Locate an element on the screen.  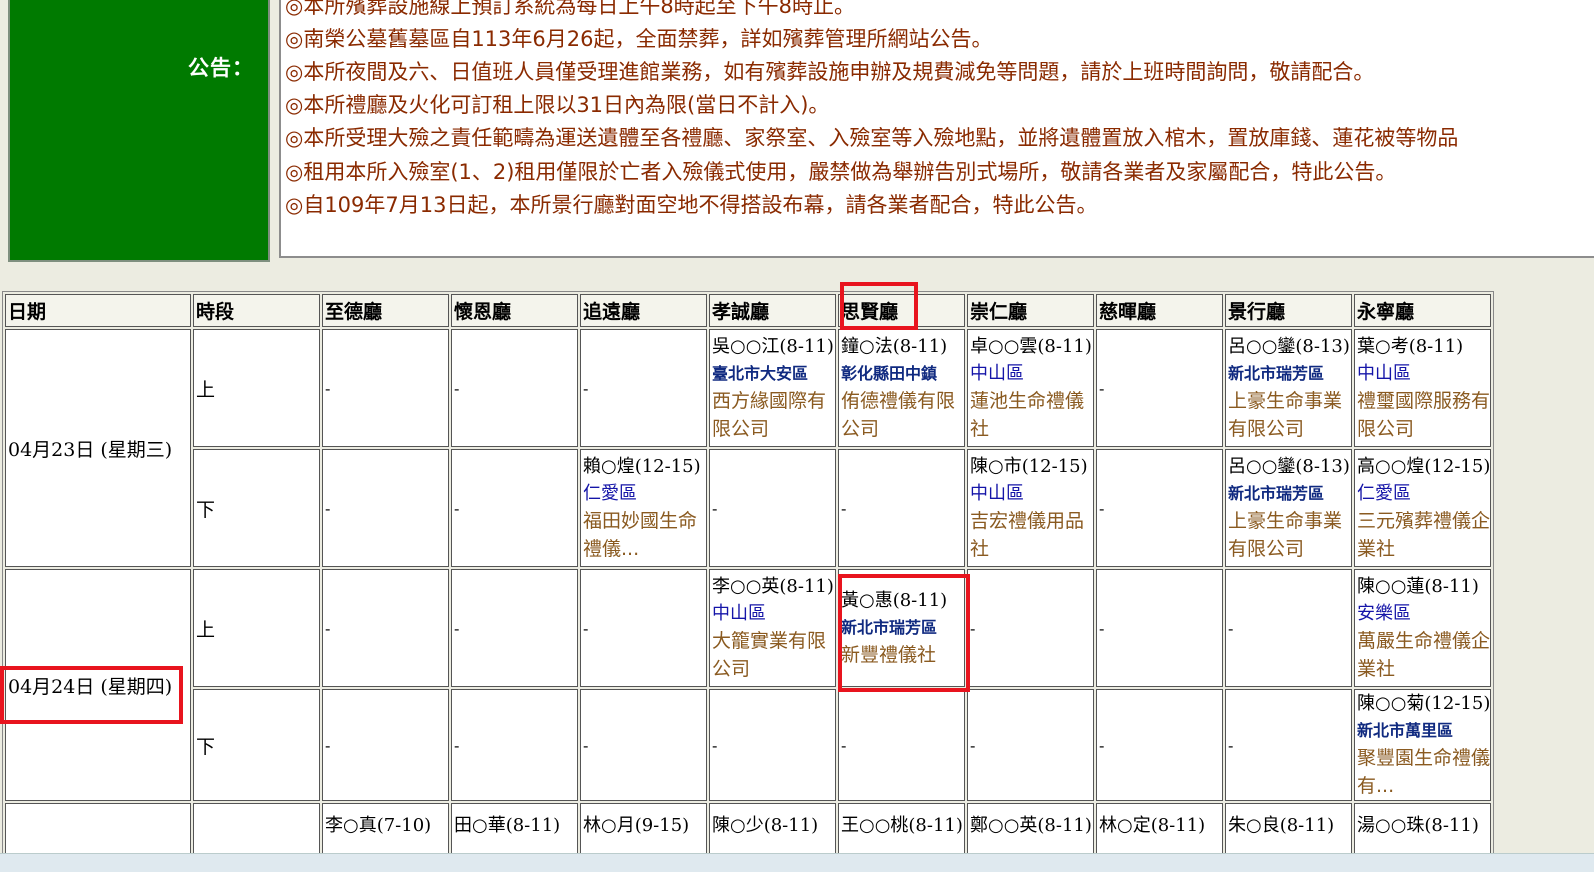
column-header-hall: 思賢廳 is located at coordinates (901, 310).